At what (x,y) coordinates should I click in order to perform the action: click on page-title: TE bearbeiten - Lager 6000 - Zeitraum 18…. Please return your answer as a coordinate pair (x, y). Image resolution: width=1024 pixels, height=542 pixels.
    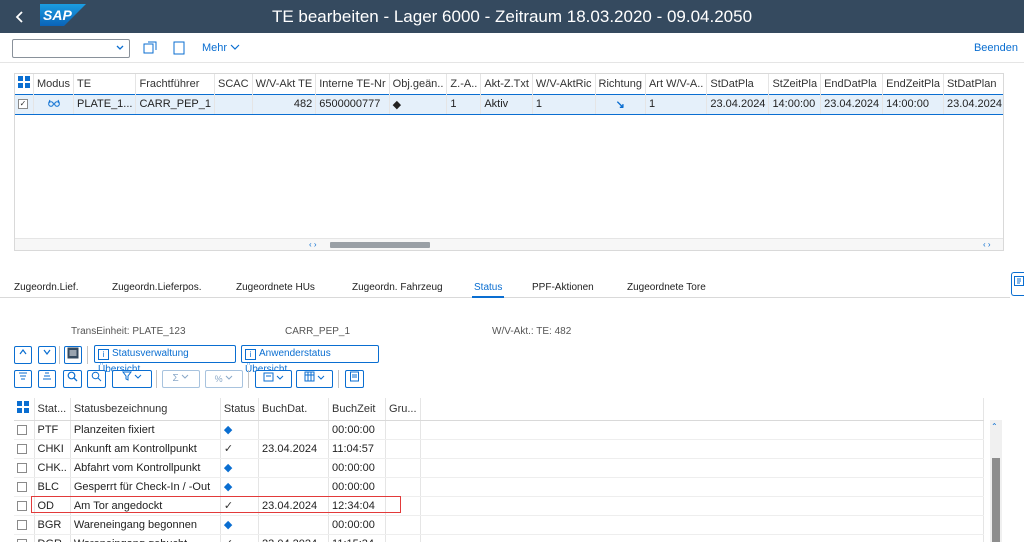
    Looking at the image, I should click on (512, 16).